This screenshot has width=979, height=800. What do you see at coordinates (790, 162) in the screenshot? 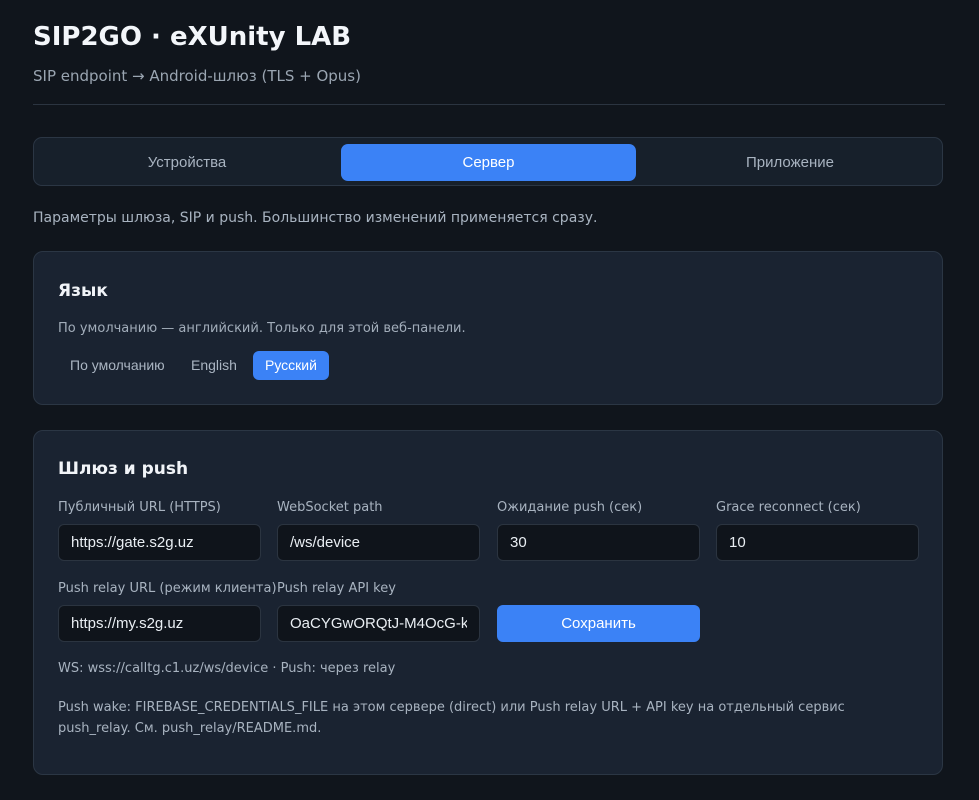
I see `tab-app: Приложение` at bounding box center [790, 162].